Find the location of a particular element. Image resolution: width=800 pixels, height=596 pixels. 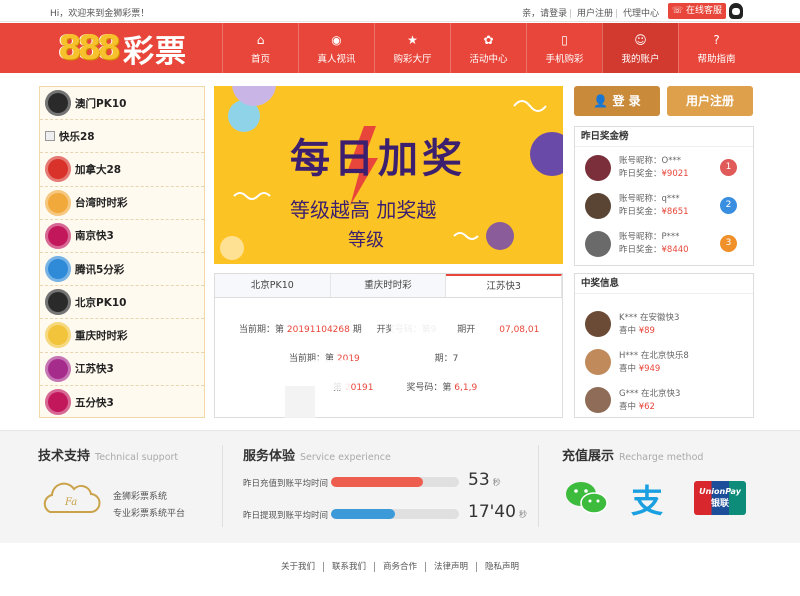

lottery-item: 五分快3 is located at coordinates (122, 402).